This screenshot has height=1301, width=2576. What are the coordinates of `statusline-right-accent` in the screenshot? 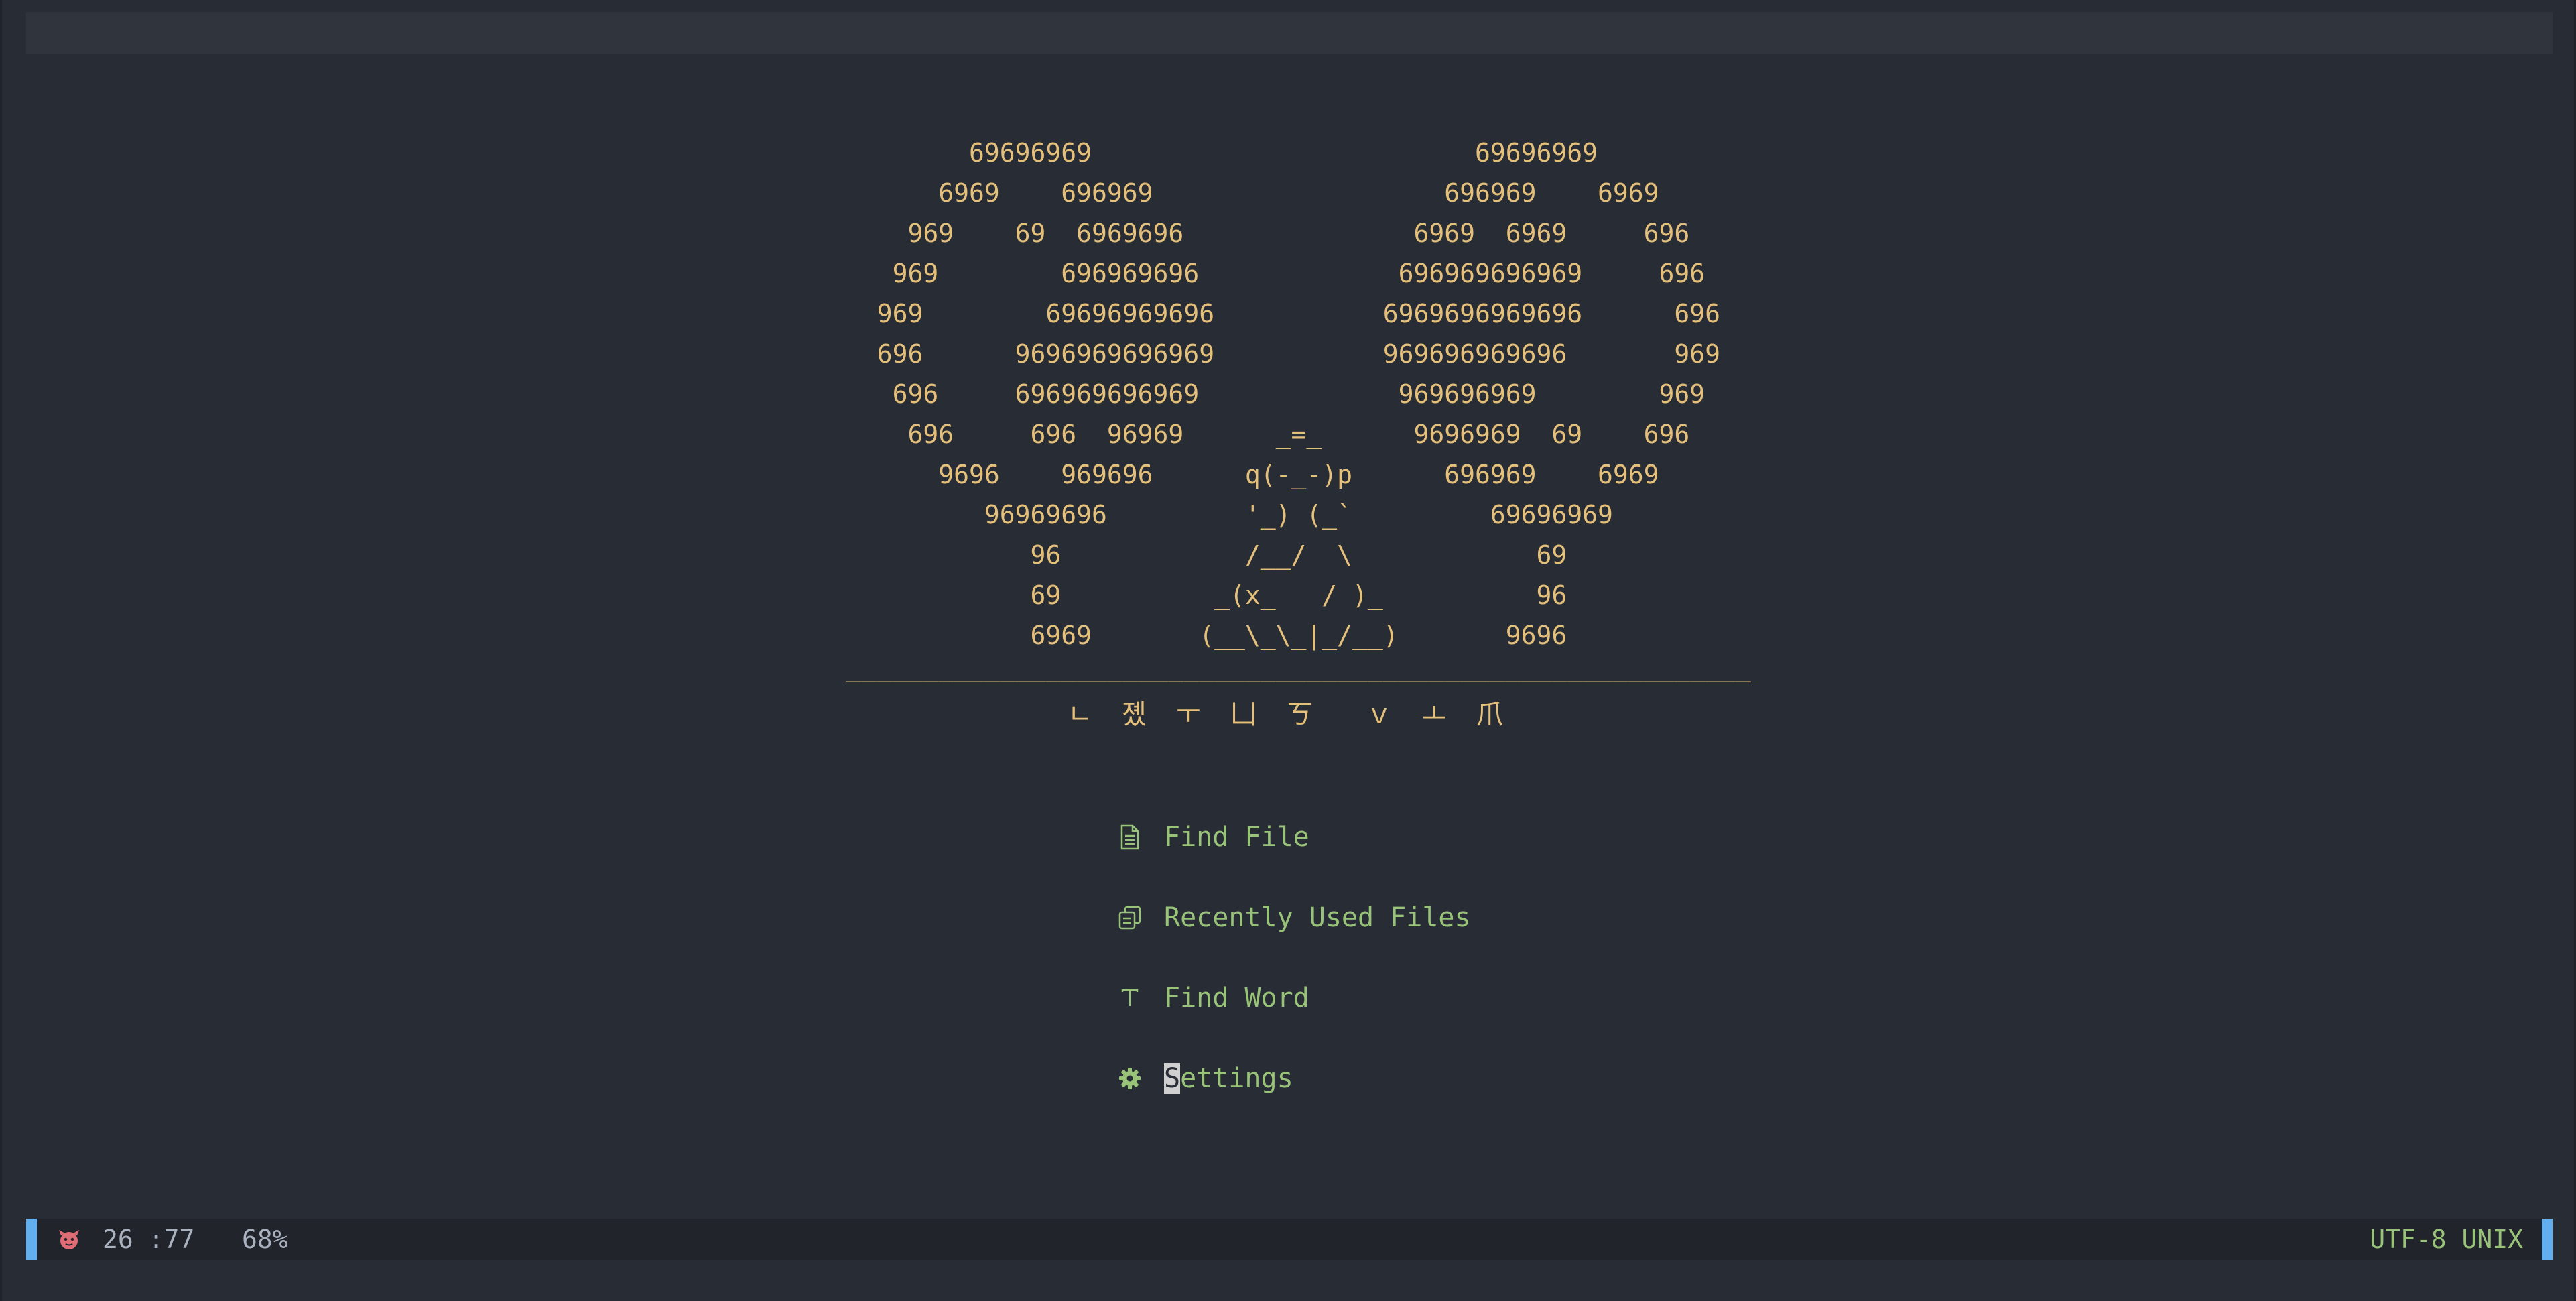 It's located at (2547, 1239).